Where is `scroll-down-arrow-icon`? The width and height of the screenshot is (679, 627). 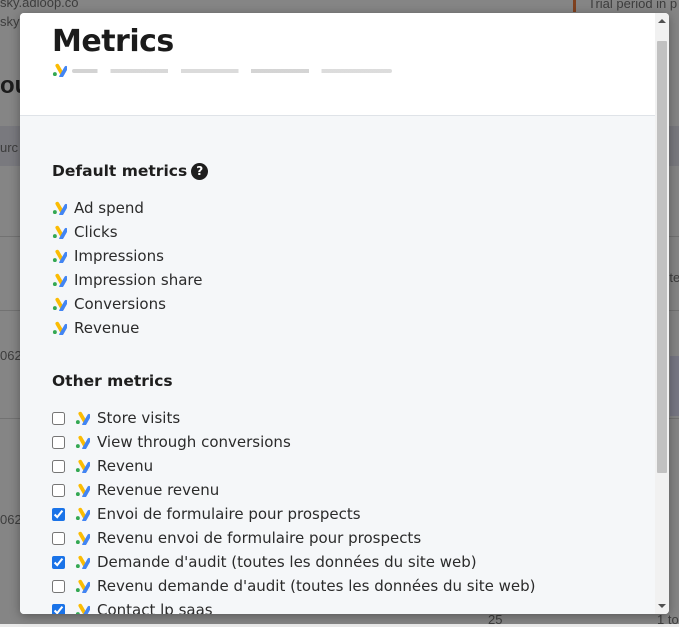
scroll-down-arrow-icon is located at coordinates (662, 606).